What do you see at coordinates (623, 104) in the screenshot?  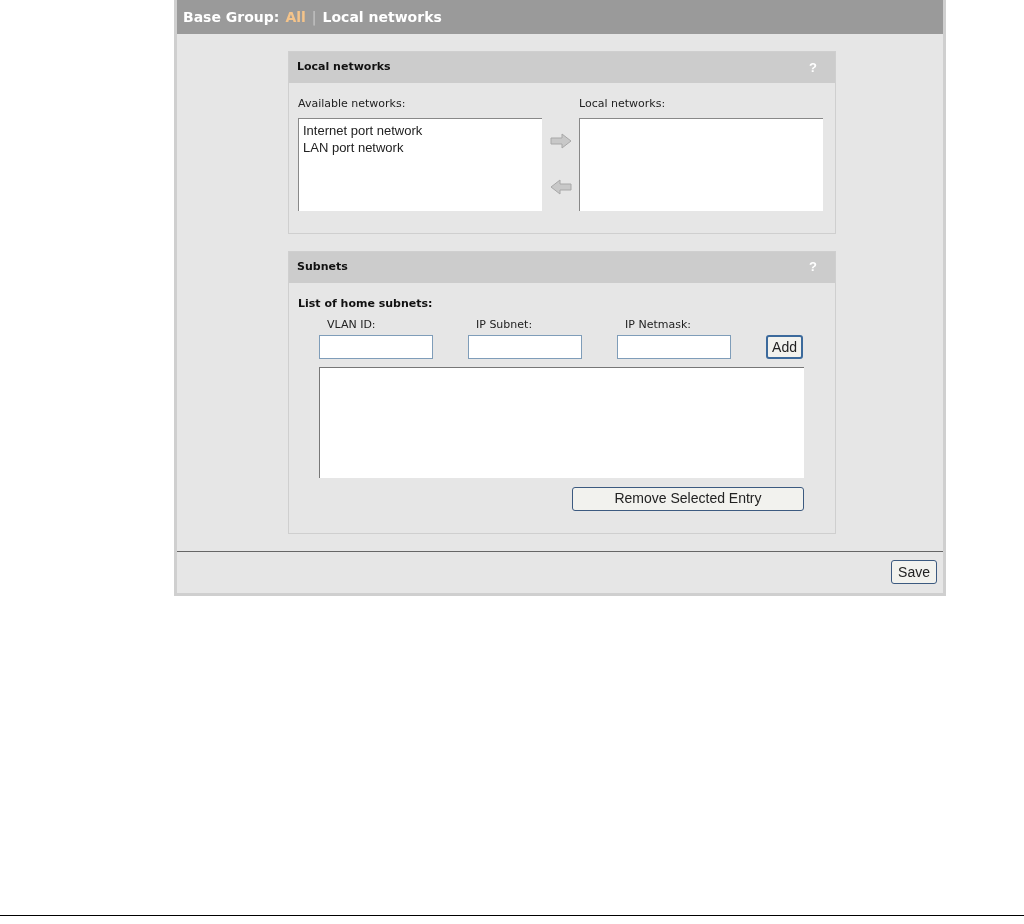 I see `local-networks-label: Local networks:` at bounding box center [623, 104].